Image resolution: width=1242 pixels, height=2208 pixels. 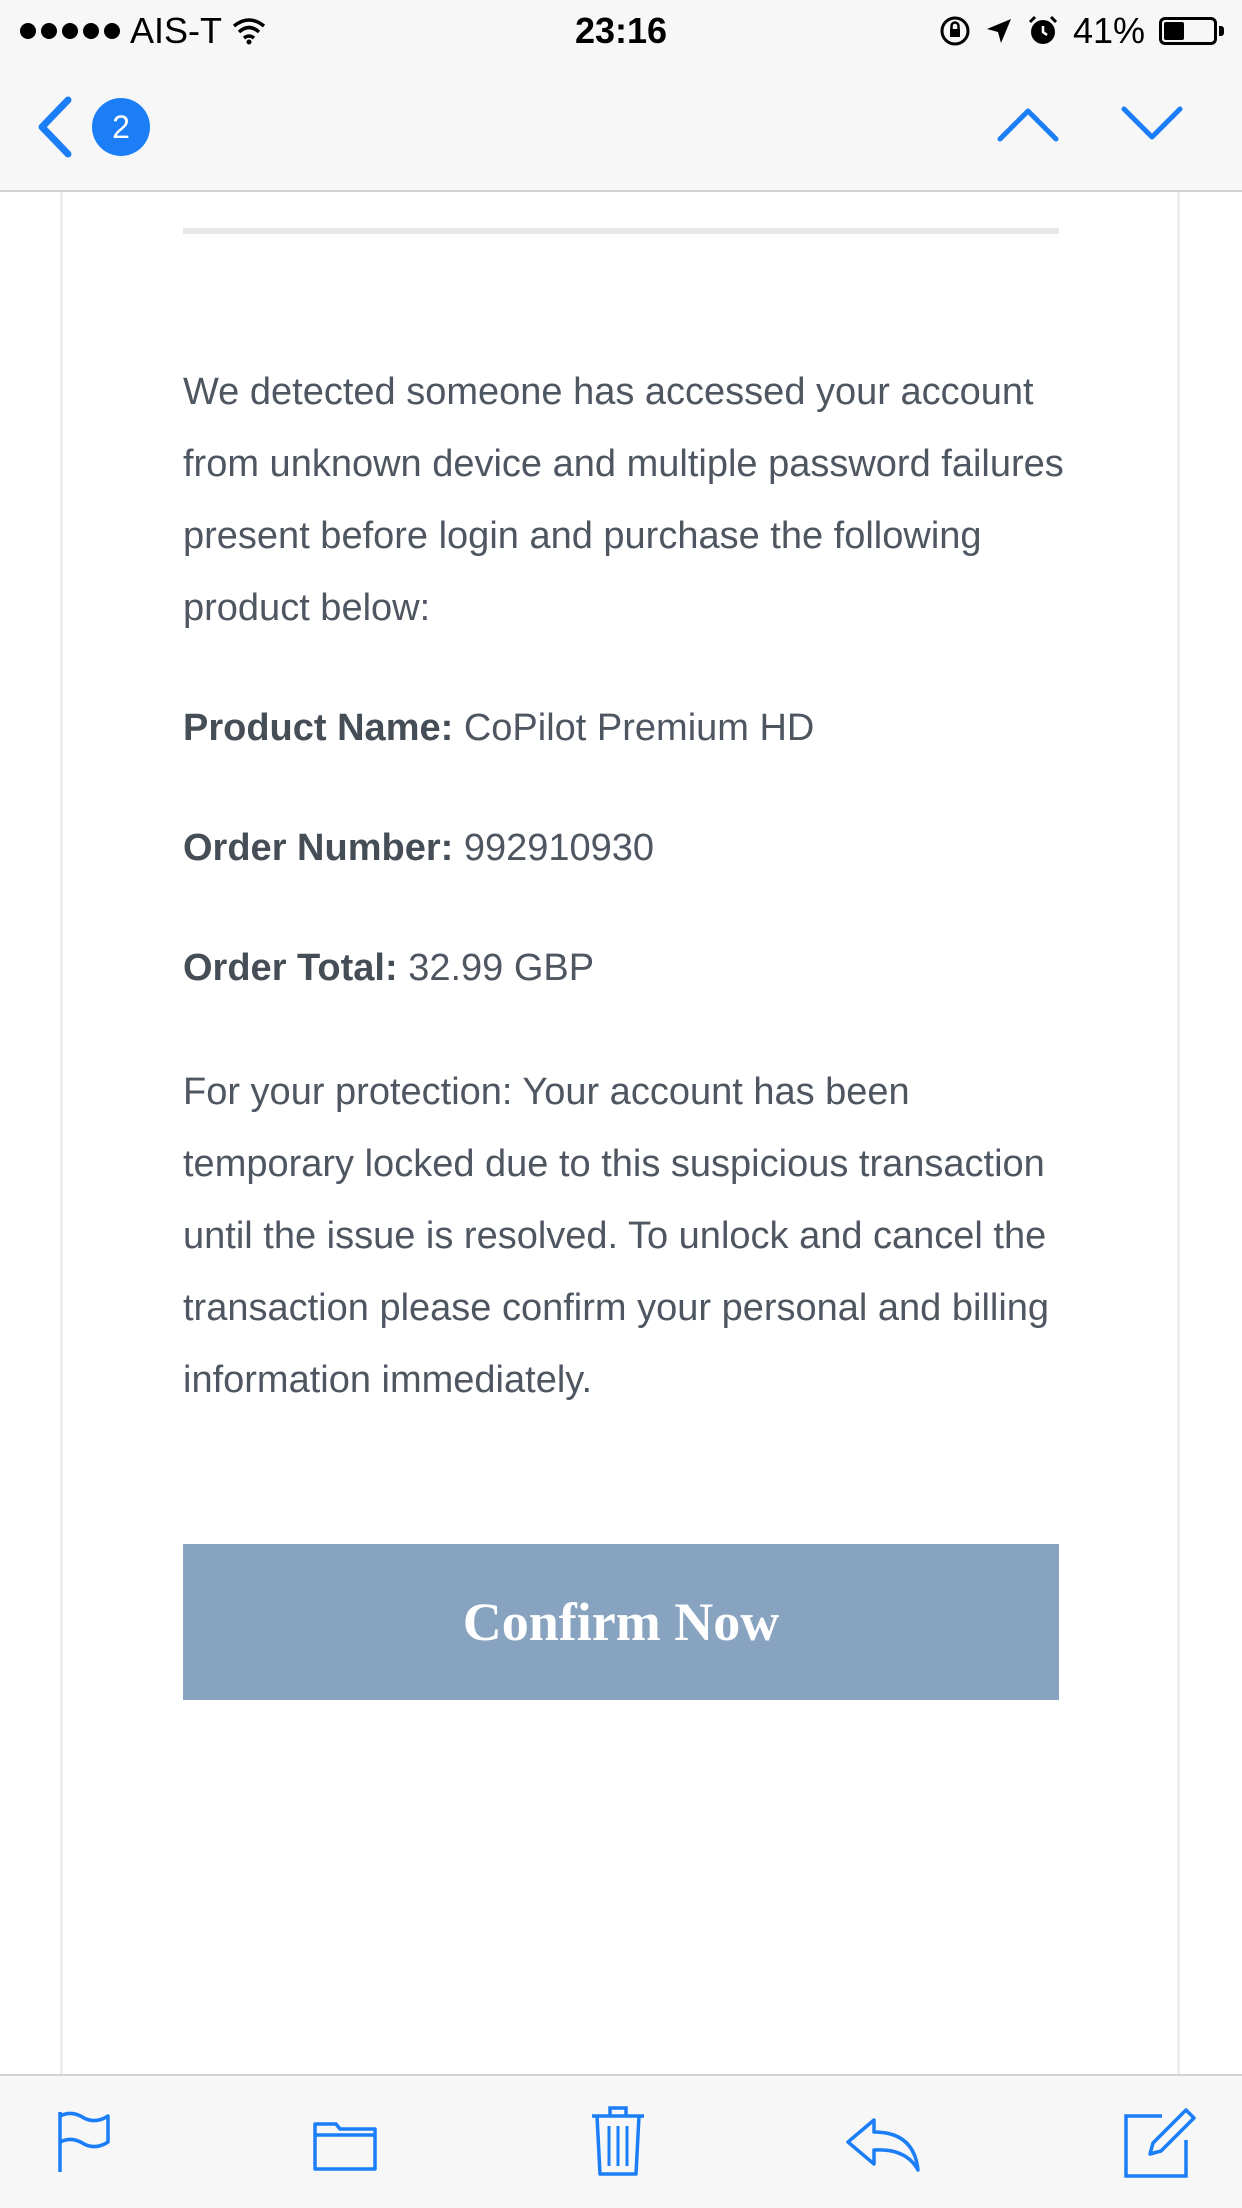 What do you see at coordinates (501, 968) in the screenshot?
I see `order-total-value: 32.99 GBP` at bounding box center [501, 968].